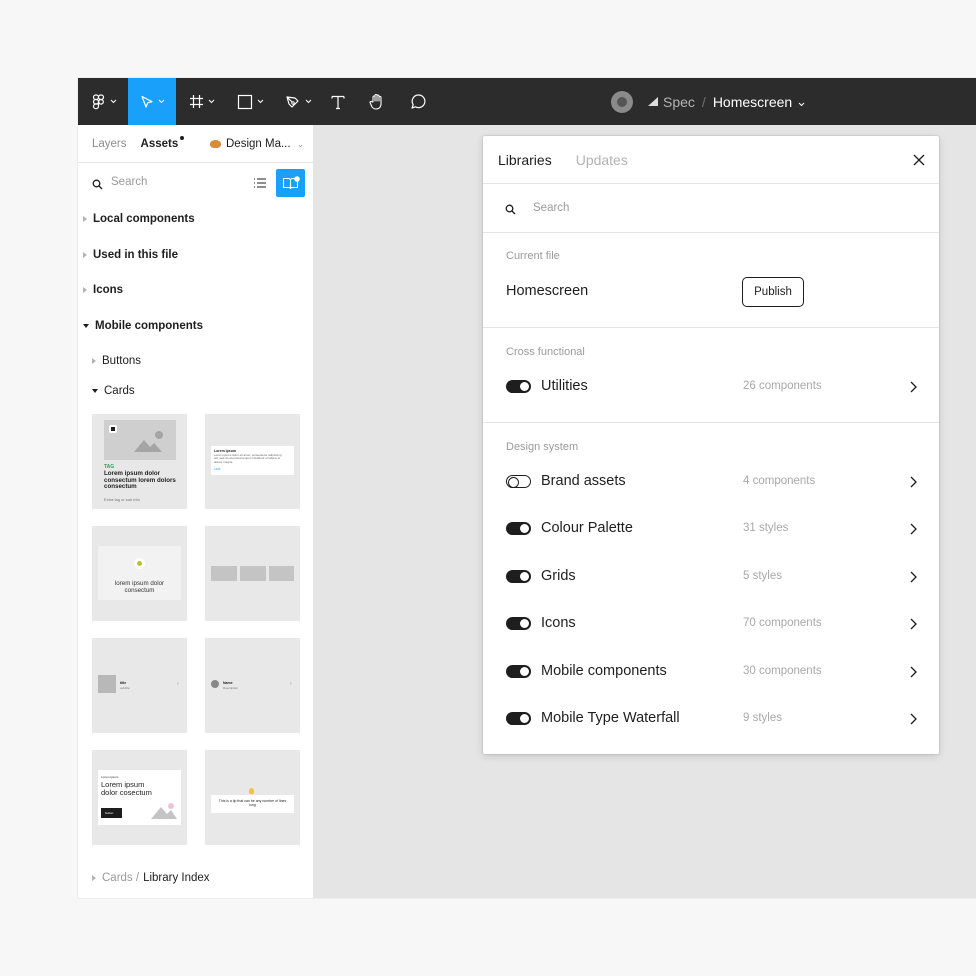 This screenshot has width=976, height=976. I want to click on spec-icon, so click(653, 102).